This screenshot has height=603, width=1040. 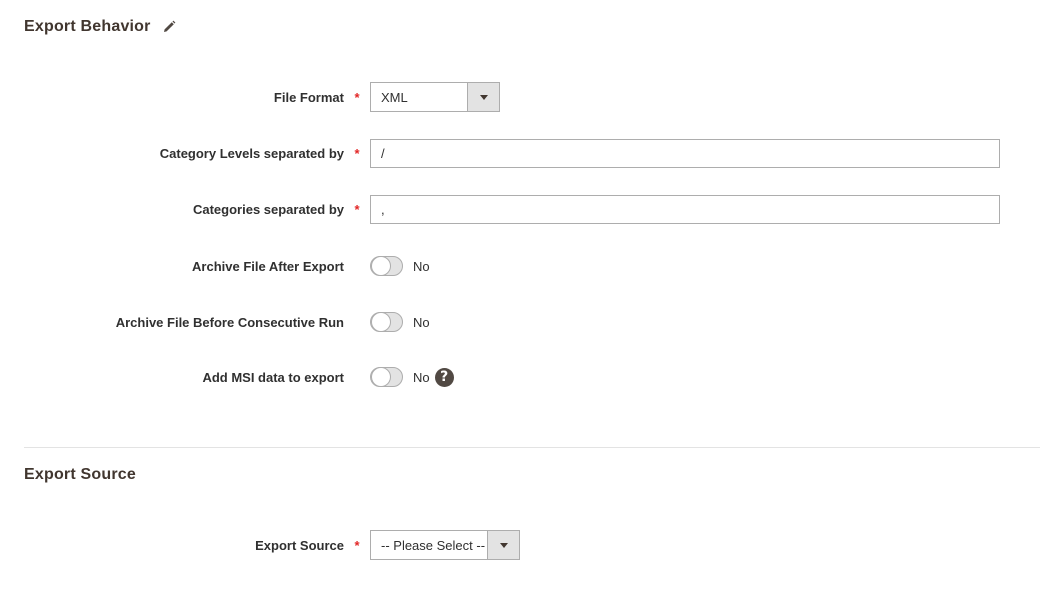 What do you see at coordinates (433, 545) in the screenshot?
I see `export-source-value: -- Please Select --` at bounding box center [433, 545].